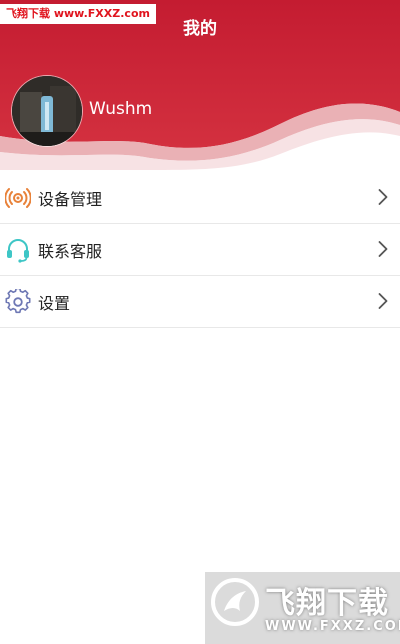 This screenshot has height=644, width=400. I want to click on page-title: 我的, so click(200, 29).